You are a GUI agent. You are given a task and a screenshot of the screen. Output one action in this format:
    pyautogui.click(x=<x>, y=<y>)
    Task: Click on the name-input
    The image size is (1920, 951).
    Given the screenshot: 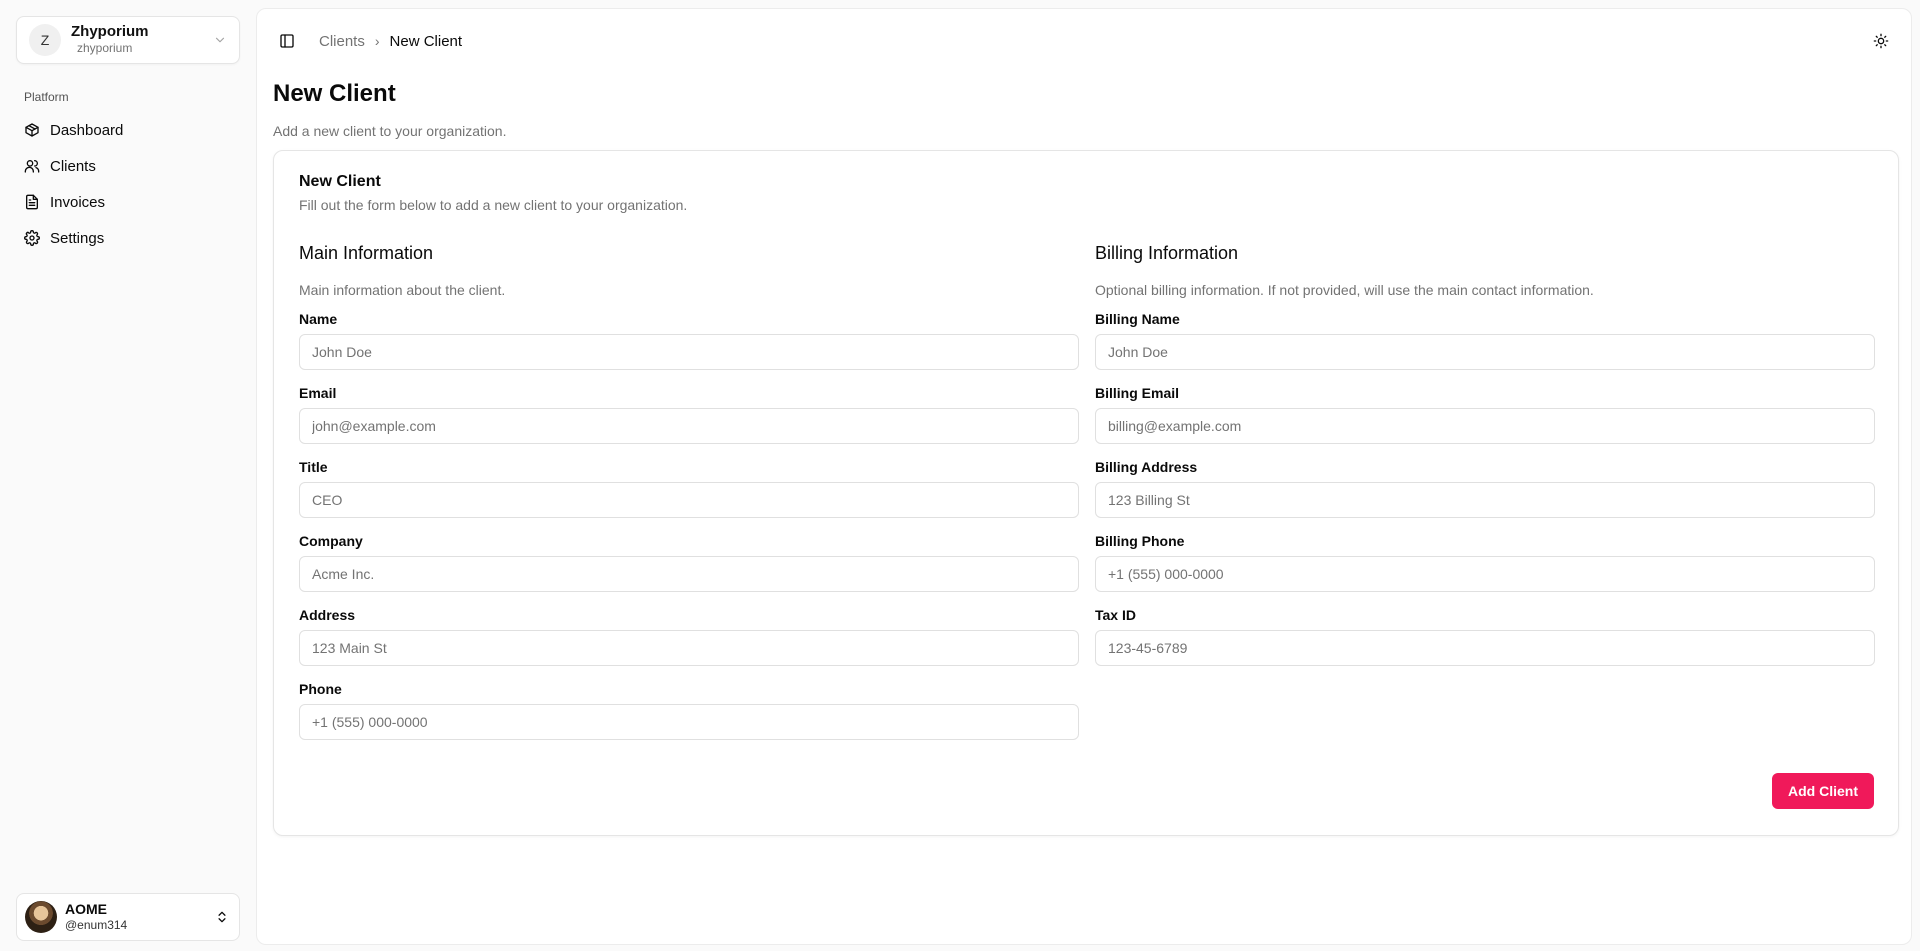 What is the action you would take?
    pyautogui.click(x=689, y=352)
    